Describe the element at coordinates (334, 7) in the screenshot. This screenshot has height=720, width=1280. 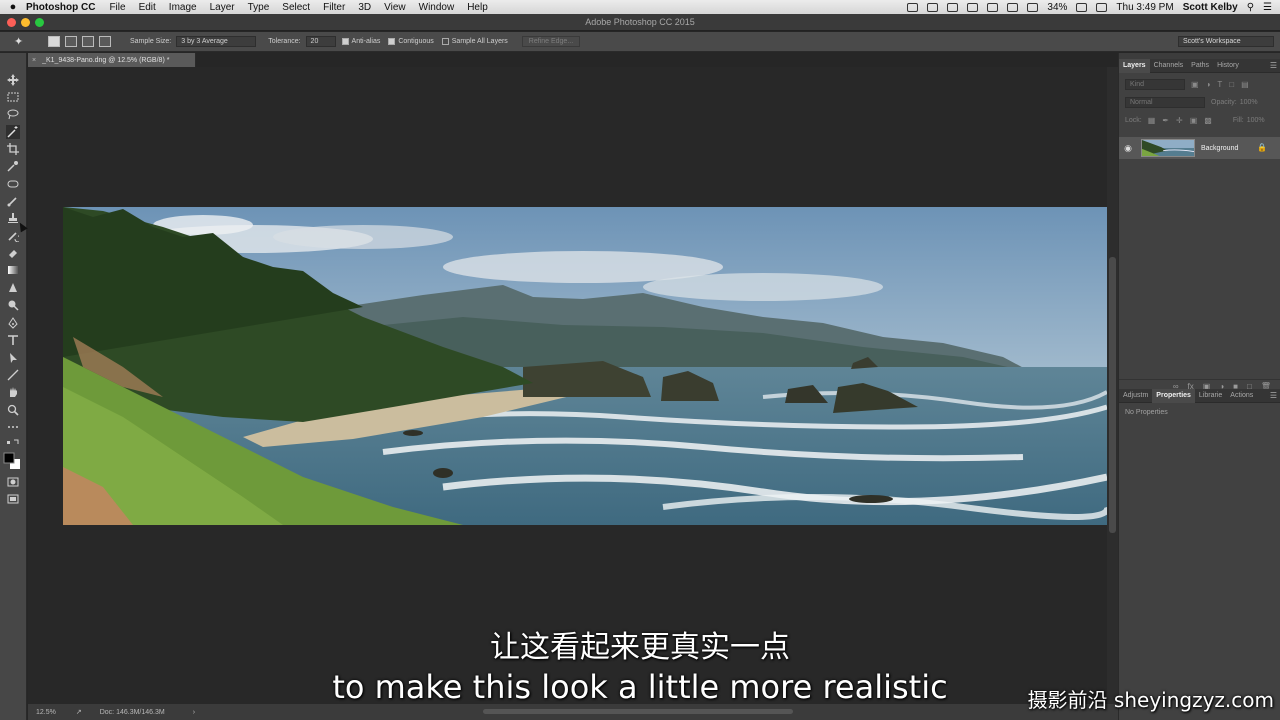
I see `menu-filter: Filter` at that location.